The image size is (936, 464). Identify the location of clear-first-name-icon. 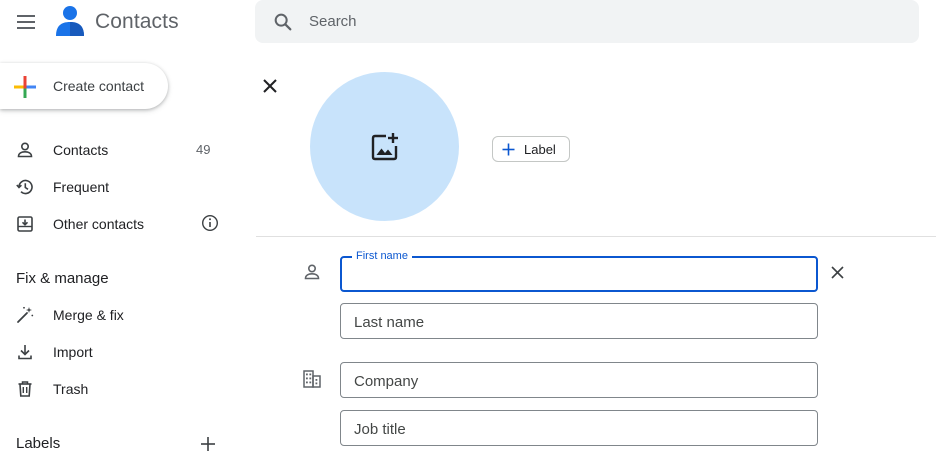
(837, 272).